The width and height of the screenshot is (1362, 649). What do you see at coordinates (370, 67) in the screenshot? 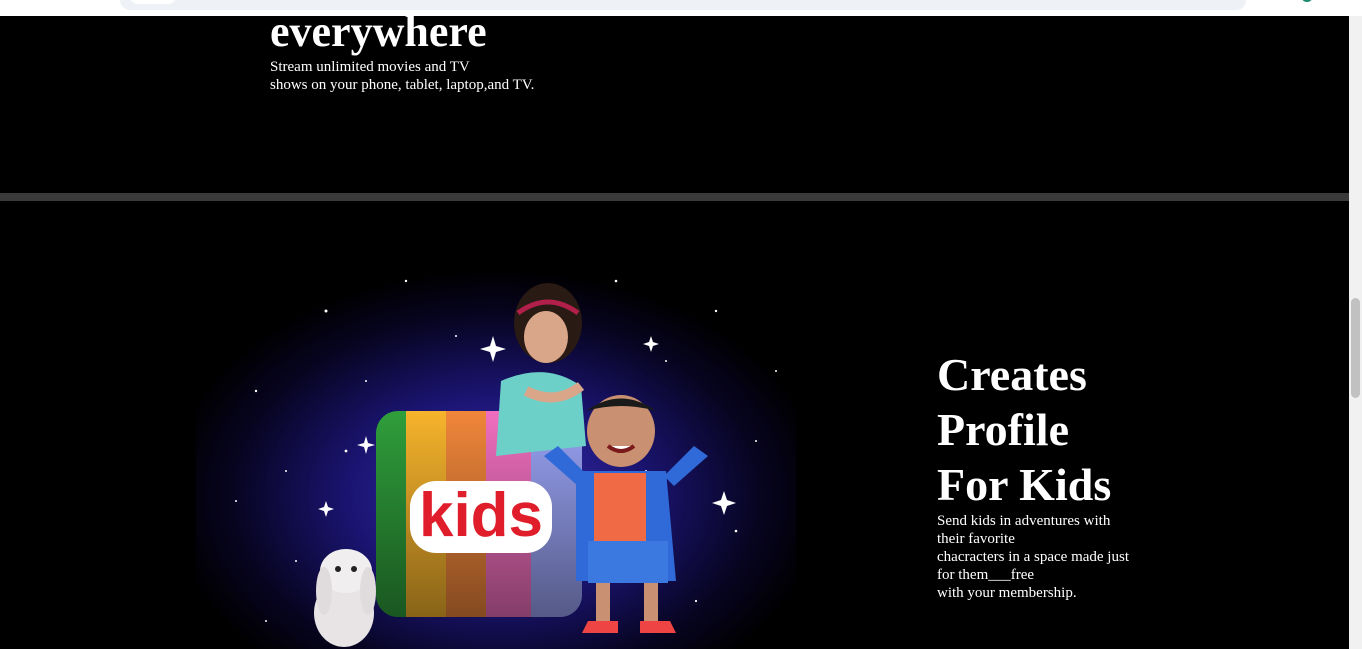
I see `description-line: Stream unlimited movies and TV` at bounding box center [370, 67].